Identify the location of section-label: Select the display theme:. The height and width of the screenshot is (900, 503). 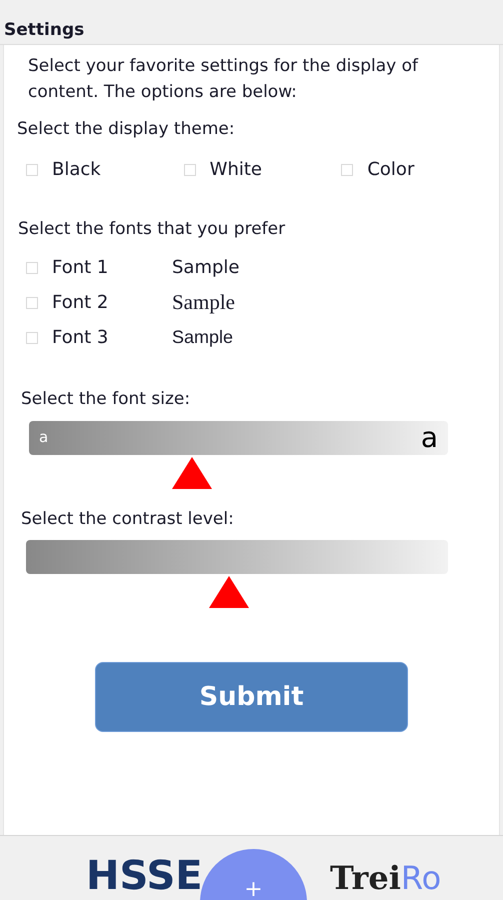
(126, 129).